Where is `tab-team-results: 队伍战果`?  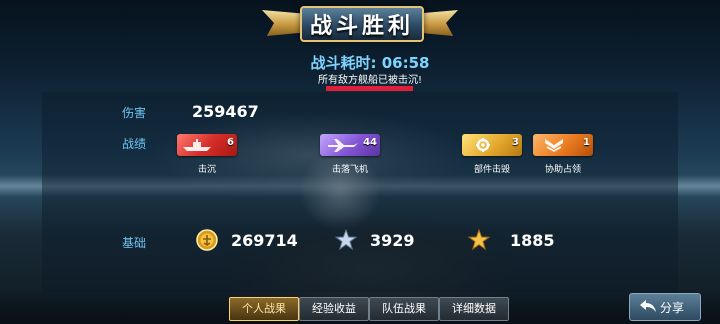
tab-team-results: 队伍战果 is located at coordinates (404, 309).